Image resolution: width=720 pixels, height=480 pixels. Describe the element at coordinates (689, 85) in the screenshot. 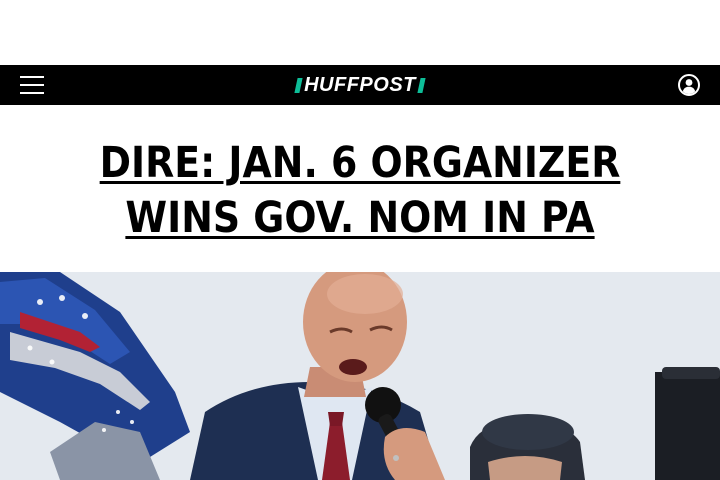

I see `user-account-icon` at that location.